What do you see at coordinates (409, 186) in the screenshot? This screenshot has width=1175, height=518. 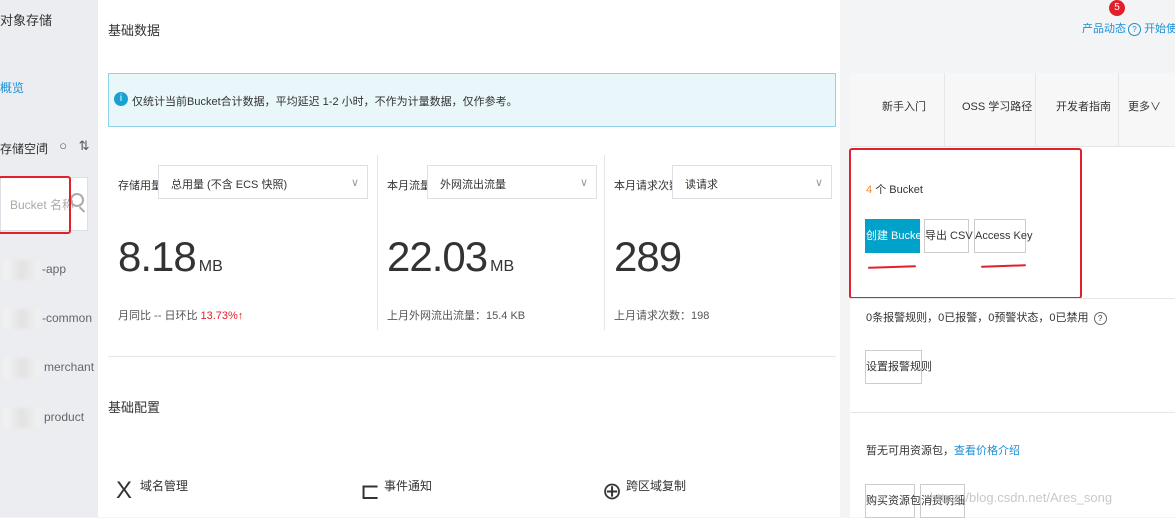 I see `metric-label-traffic: 本月流量` at bounding box center [409, 186].